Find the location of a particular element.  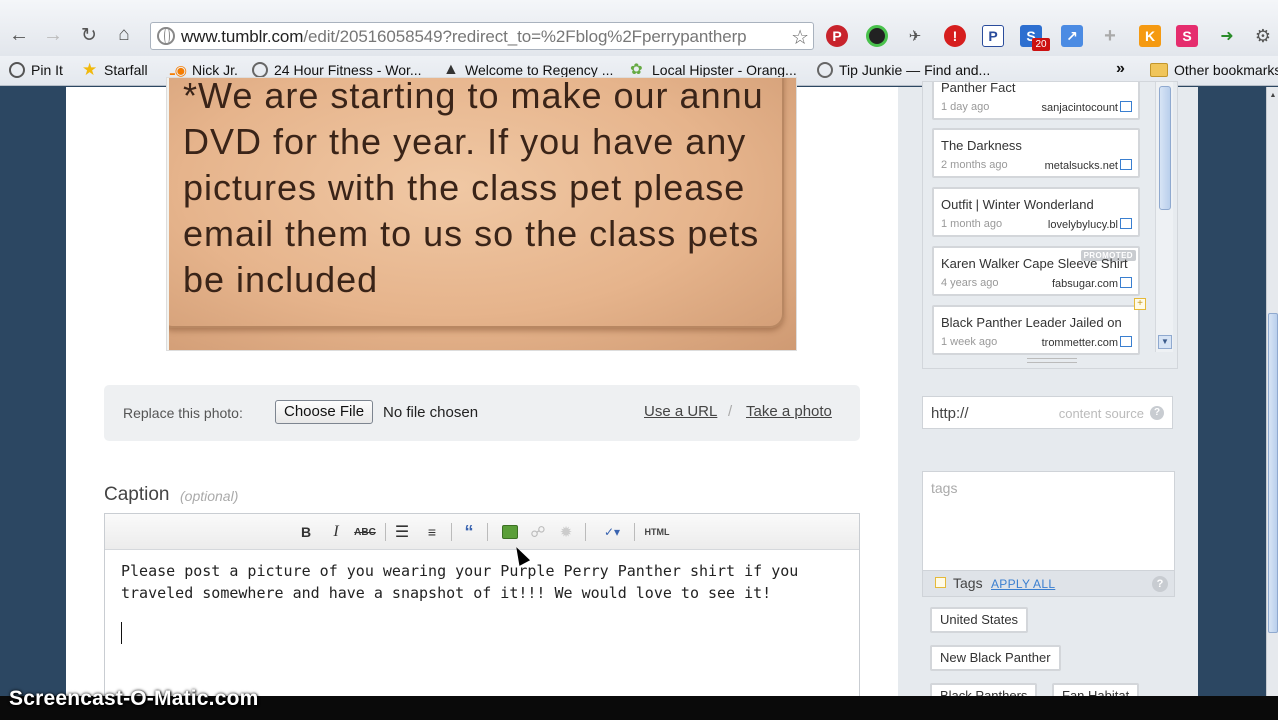

reload-icon: ↻ is located at coordinates (89, 35).